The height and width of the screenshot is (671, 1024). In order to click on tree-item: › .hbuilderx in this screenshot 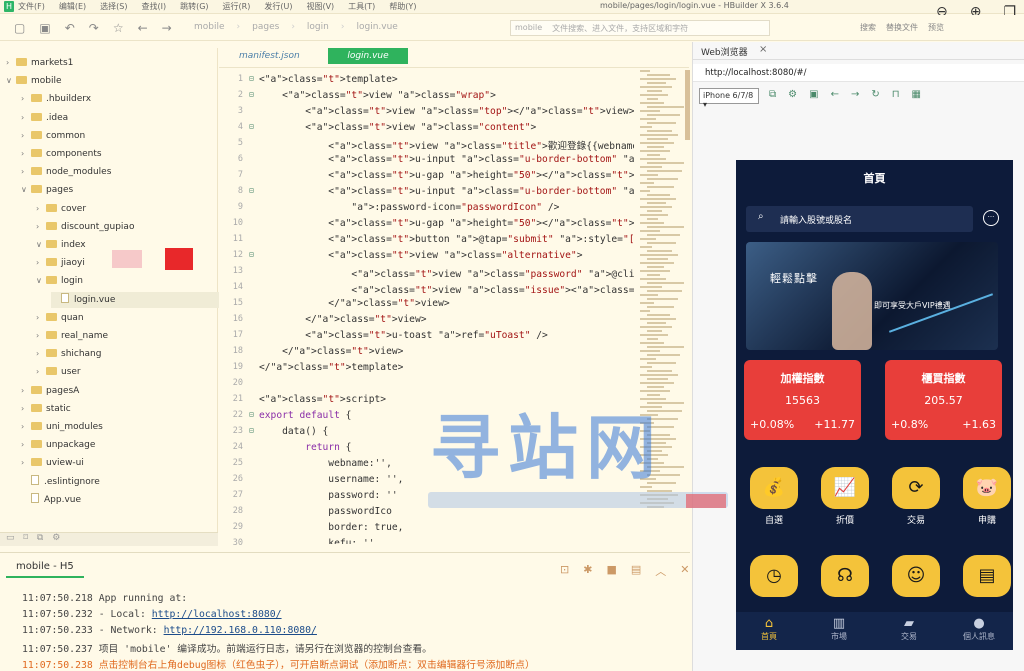, I will do `click(56, 99)`.